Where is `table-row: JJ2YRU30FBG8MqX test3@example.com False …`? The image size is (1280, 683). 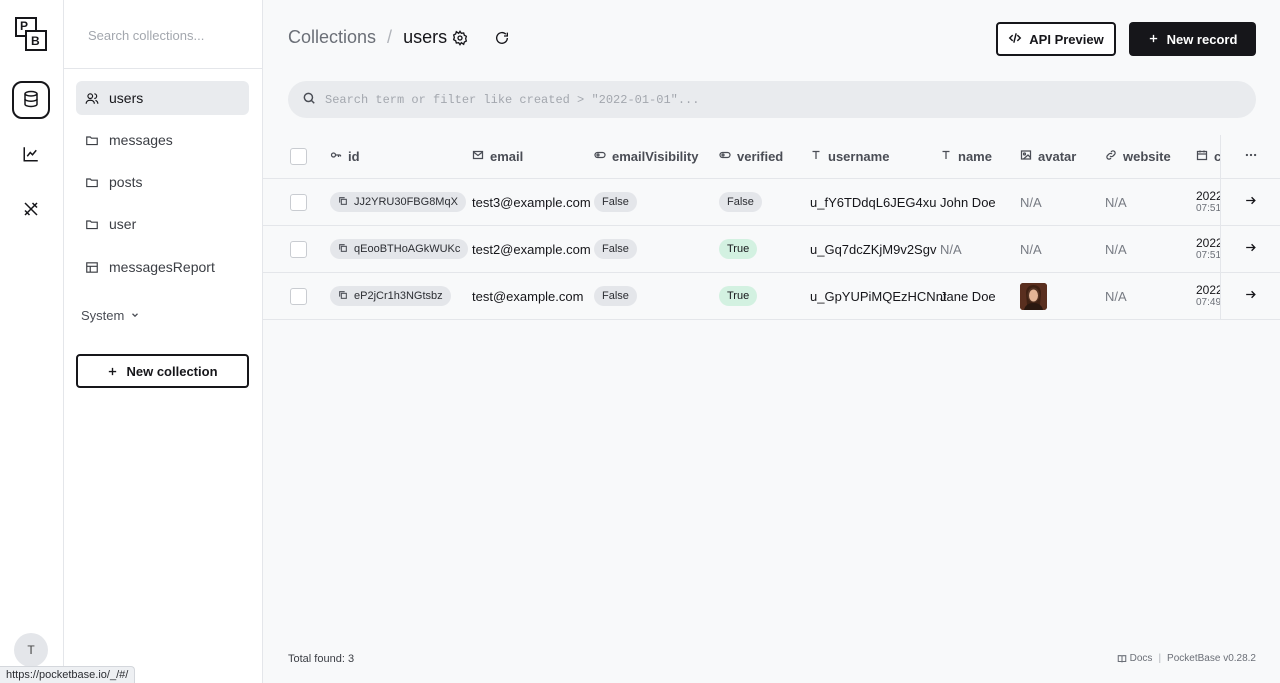 table-row: JJ2YRU30FBG8MqX test3@example.com False … is located at coordinates (771, 202).